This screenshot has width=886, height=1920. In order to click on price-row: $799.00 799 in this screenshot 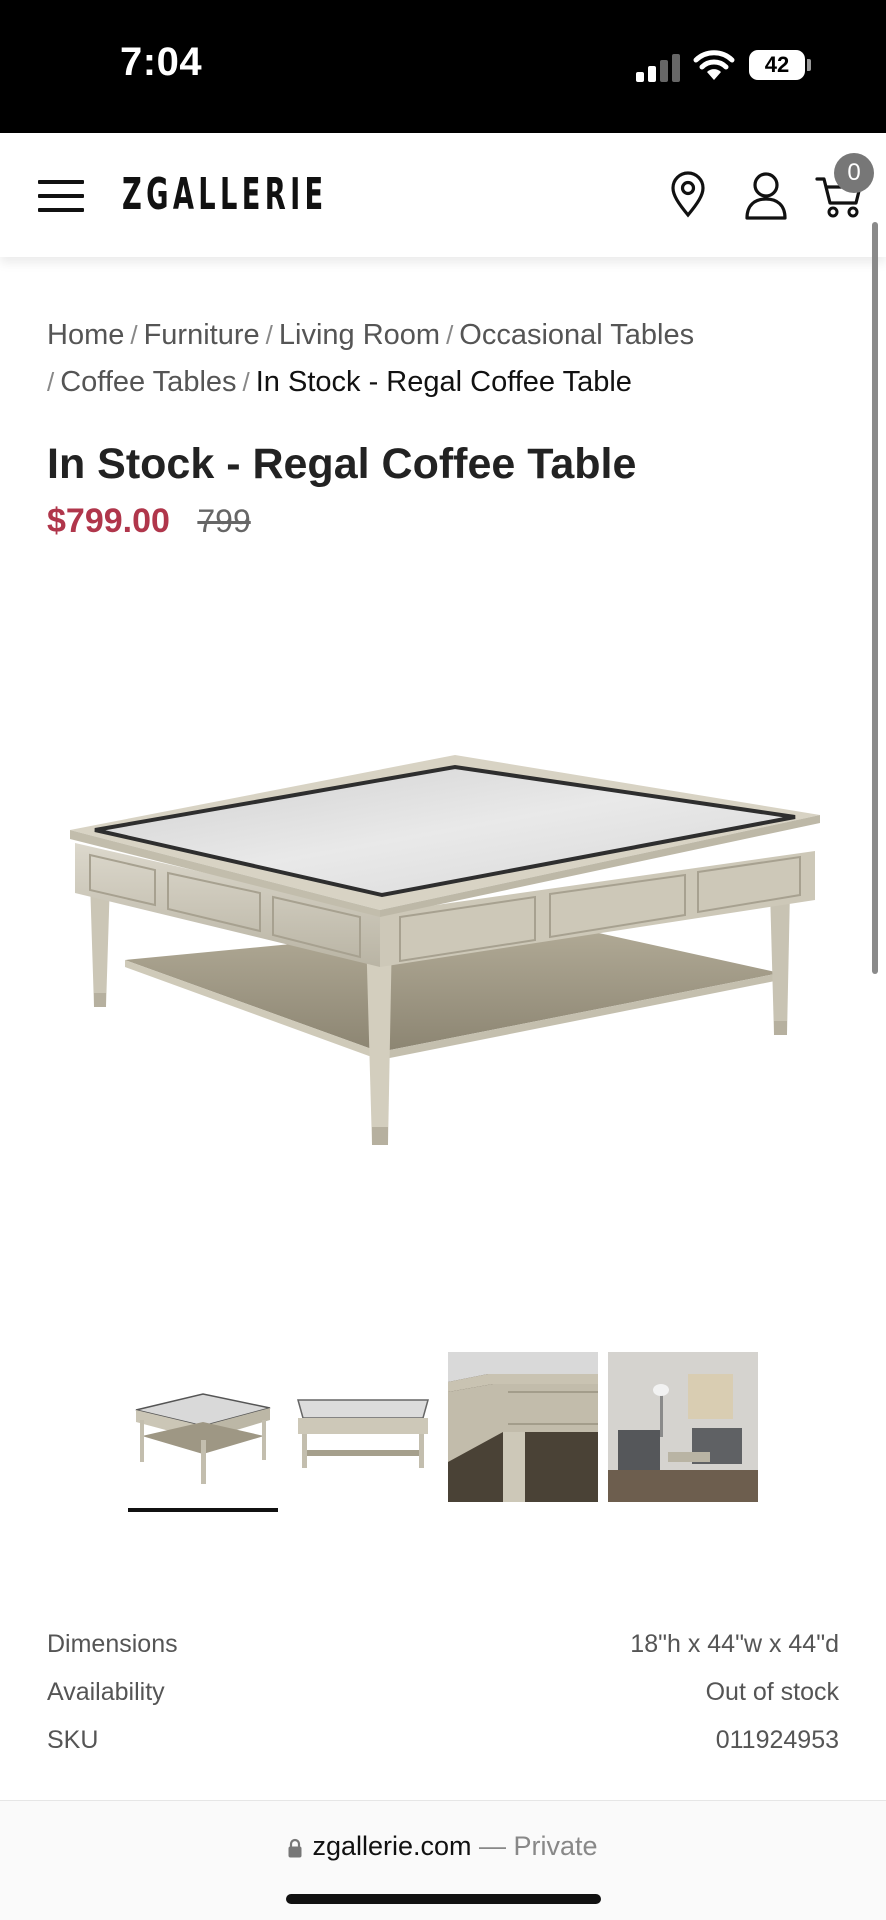, I will do `click(149, 521)`.